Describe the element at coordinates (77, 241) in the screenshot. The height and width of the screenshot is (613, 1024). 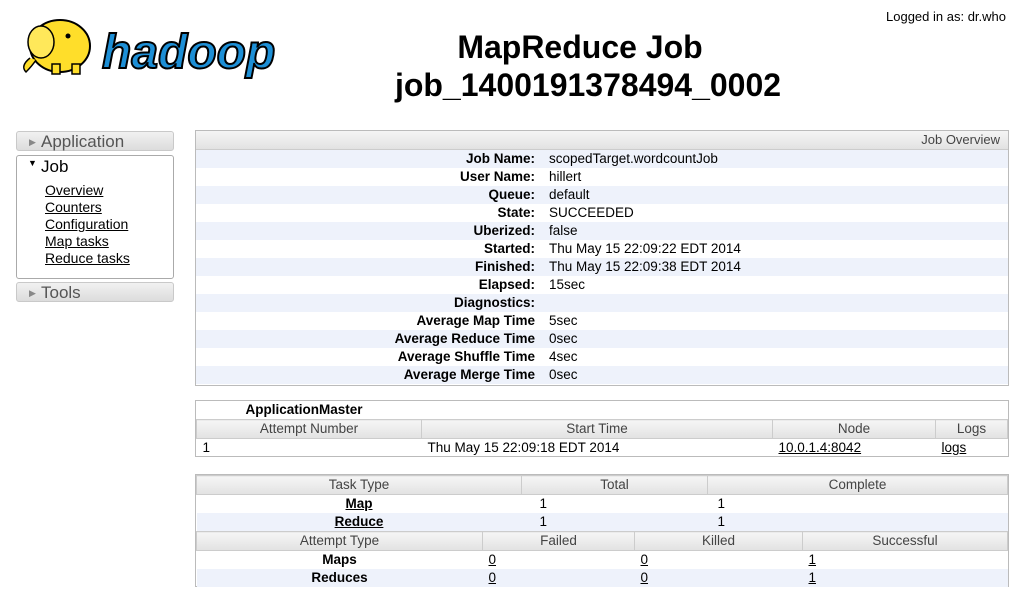
I see `sidebar-item-map-tasks: Map tasks` at that location.